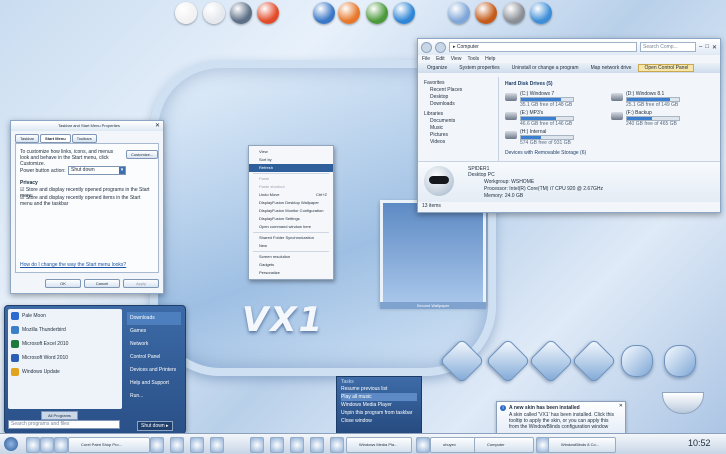  What do you see at coordinates (459, 13) in the screenshot?
I see `save-icon` at bounding box center [459, 13].